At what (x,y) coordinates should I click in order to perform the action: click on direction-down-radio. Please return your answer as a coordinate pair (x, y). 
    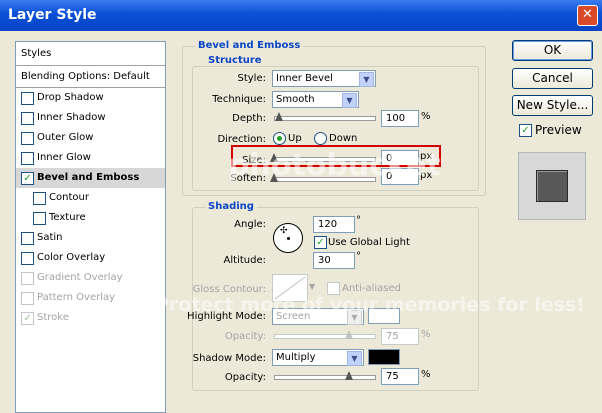
    Looking at the image, I should click on (320, 138).